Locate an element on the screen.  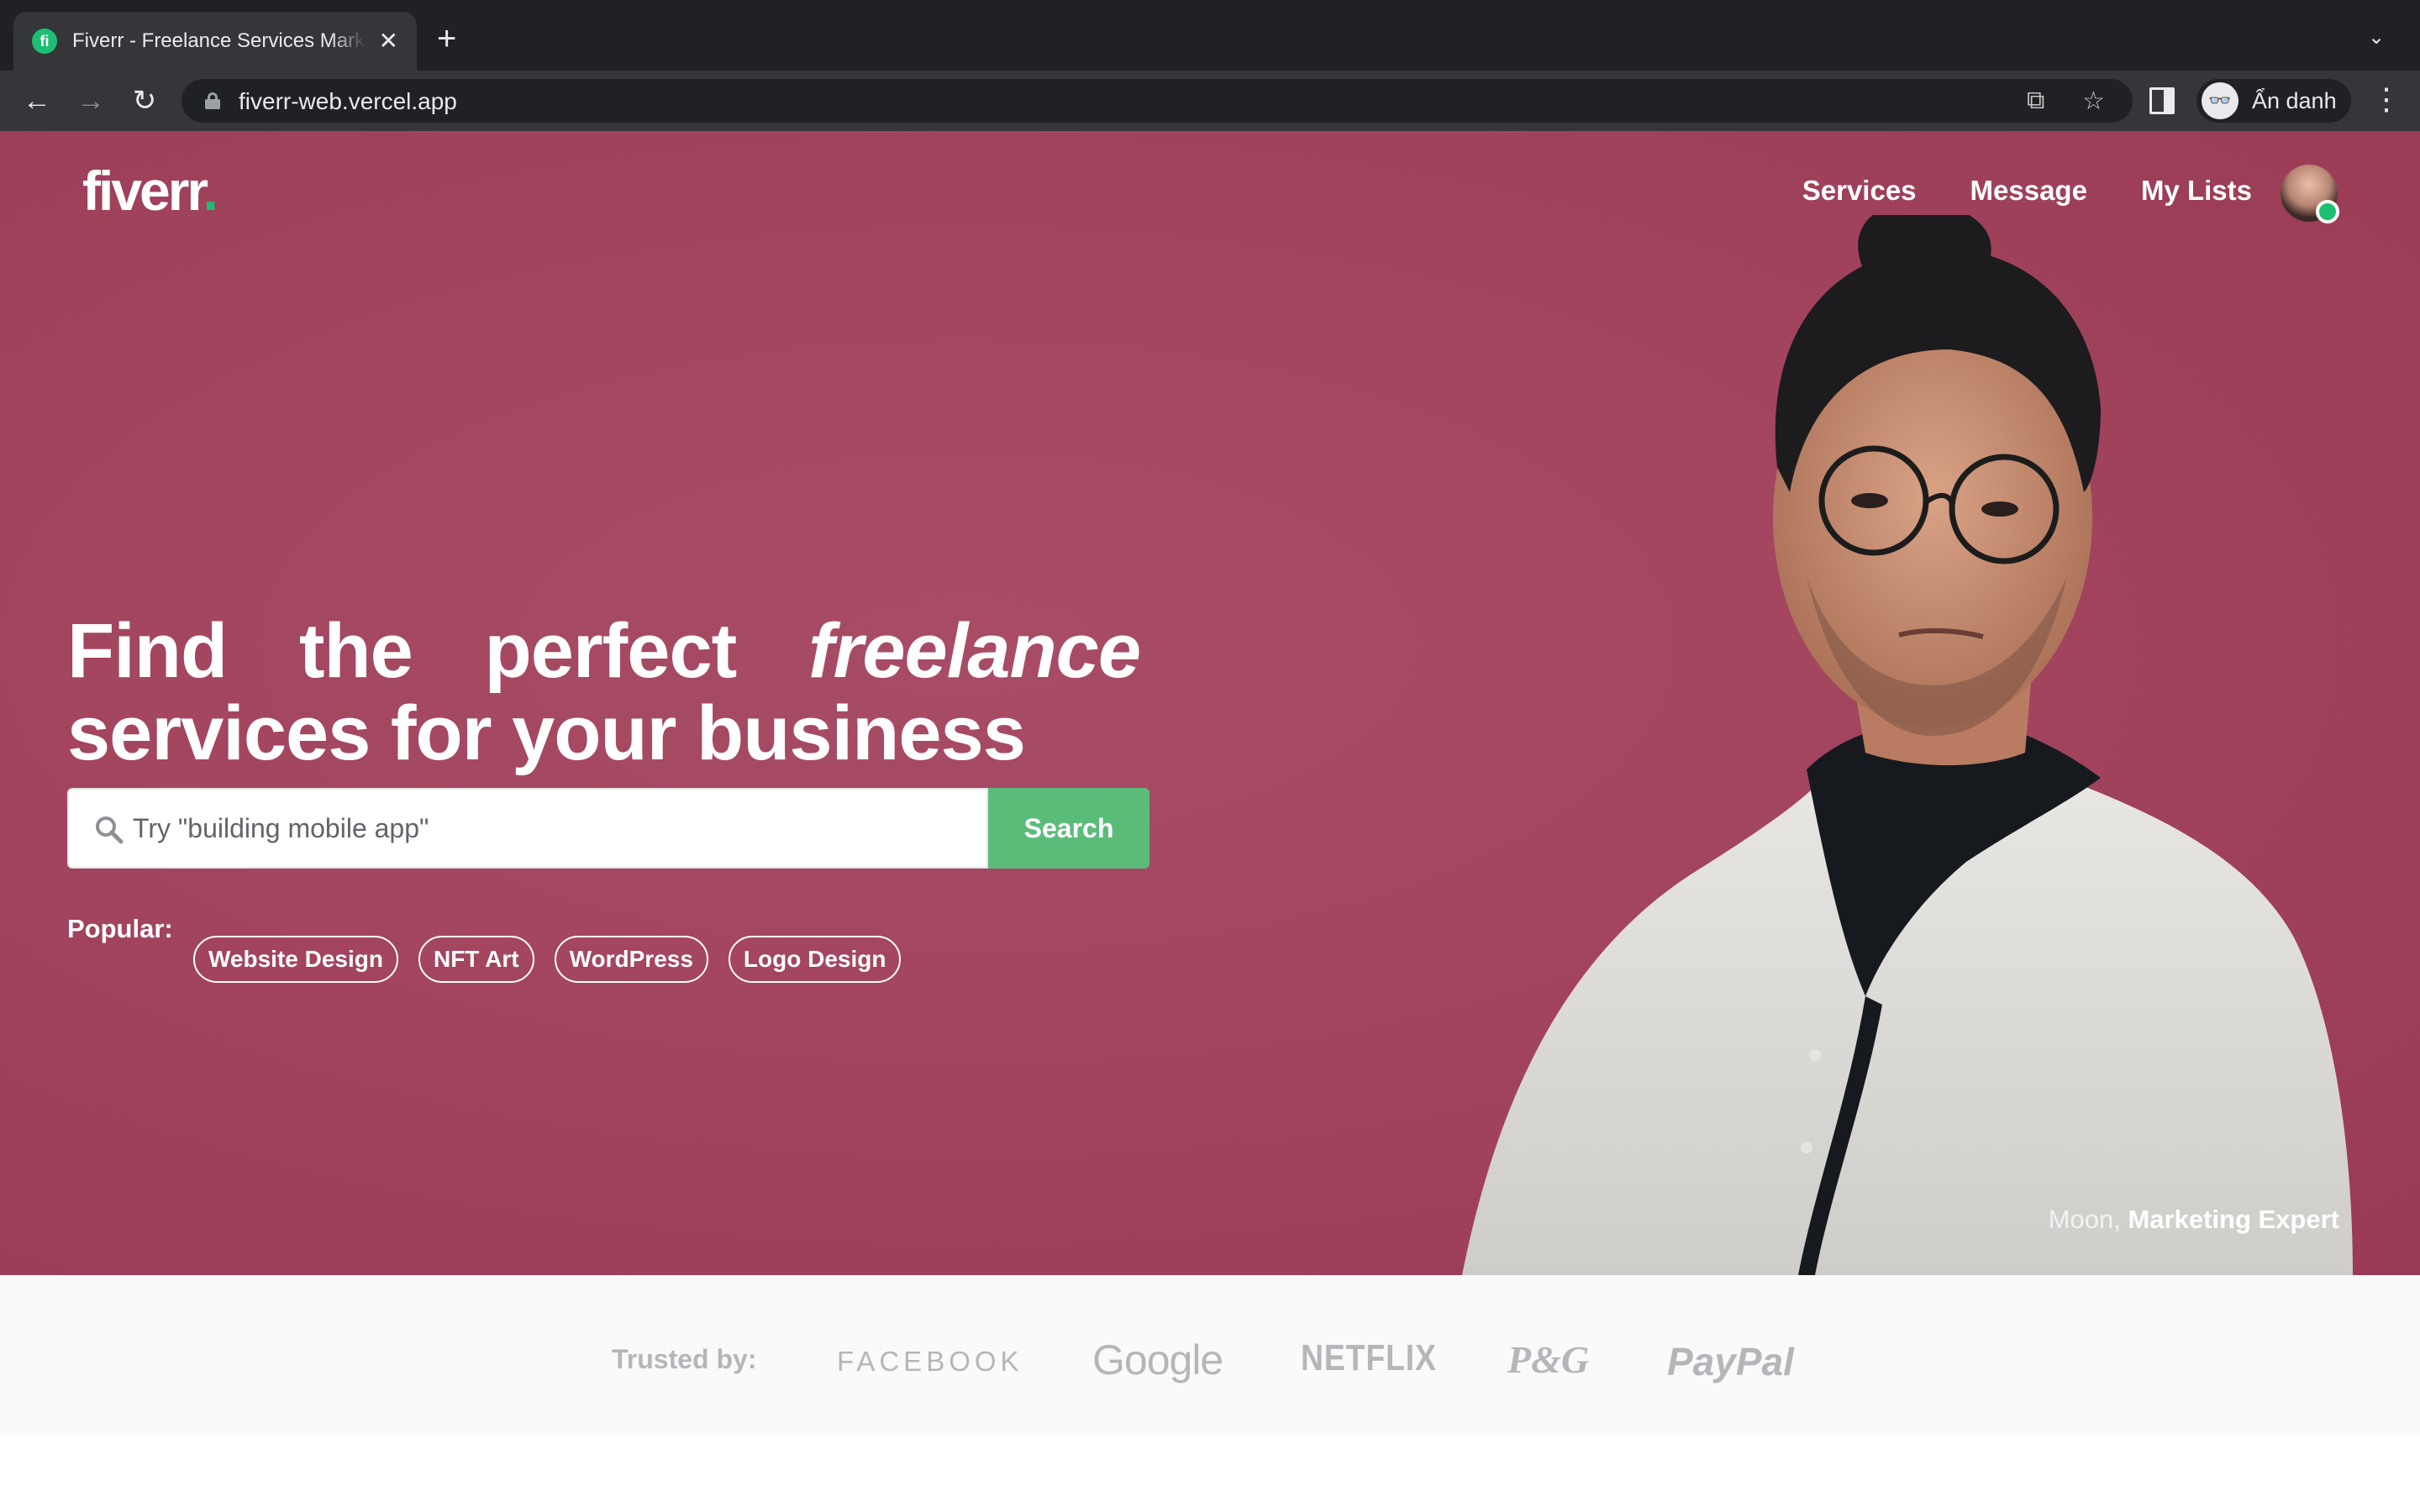
logo-text: fiverr is located at coordinates (143, 191).